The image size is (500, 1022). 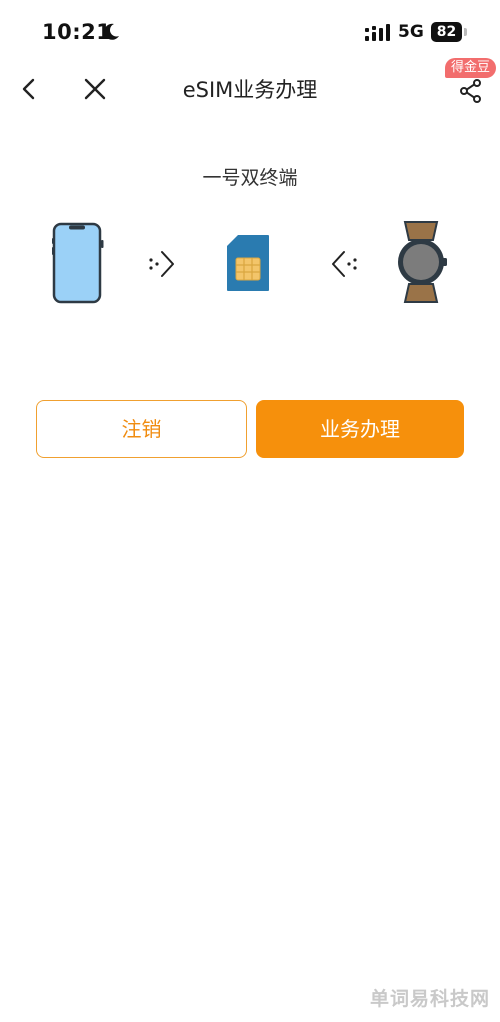 I want to click on nav-bar: eSIM业务办理 得金豆, so click(x=250, y=89).